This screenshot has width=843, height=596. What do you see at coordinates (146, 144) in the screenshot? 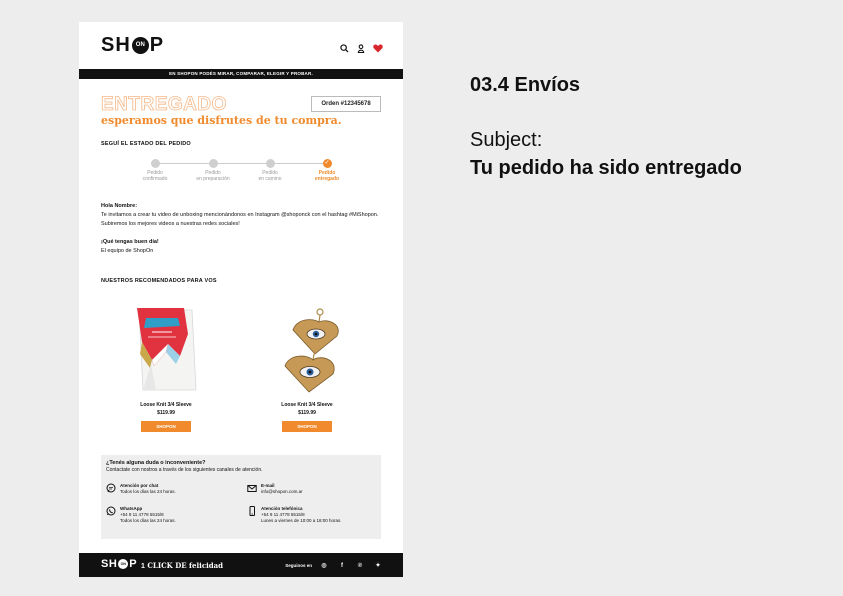
I see `tracking-title: SEGUÍ EL ESTADO DEL PEDIDO` at bounding box center [146, 144].